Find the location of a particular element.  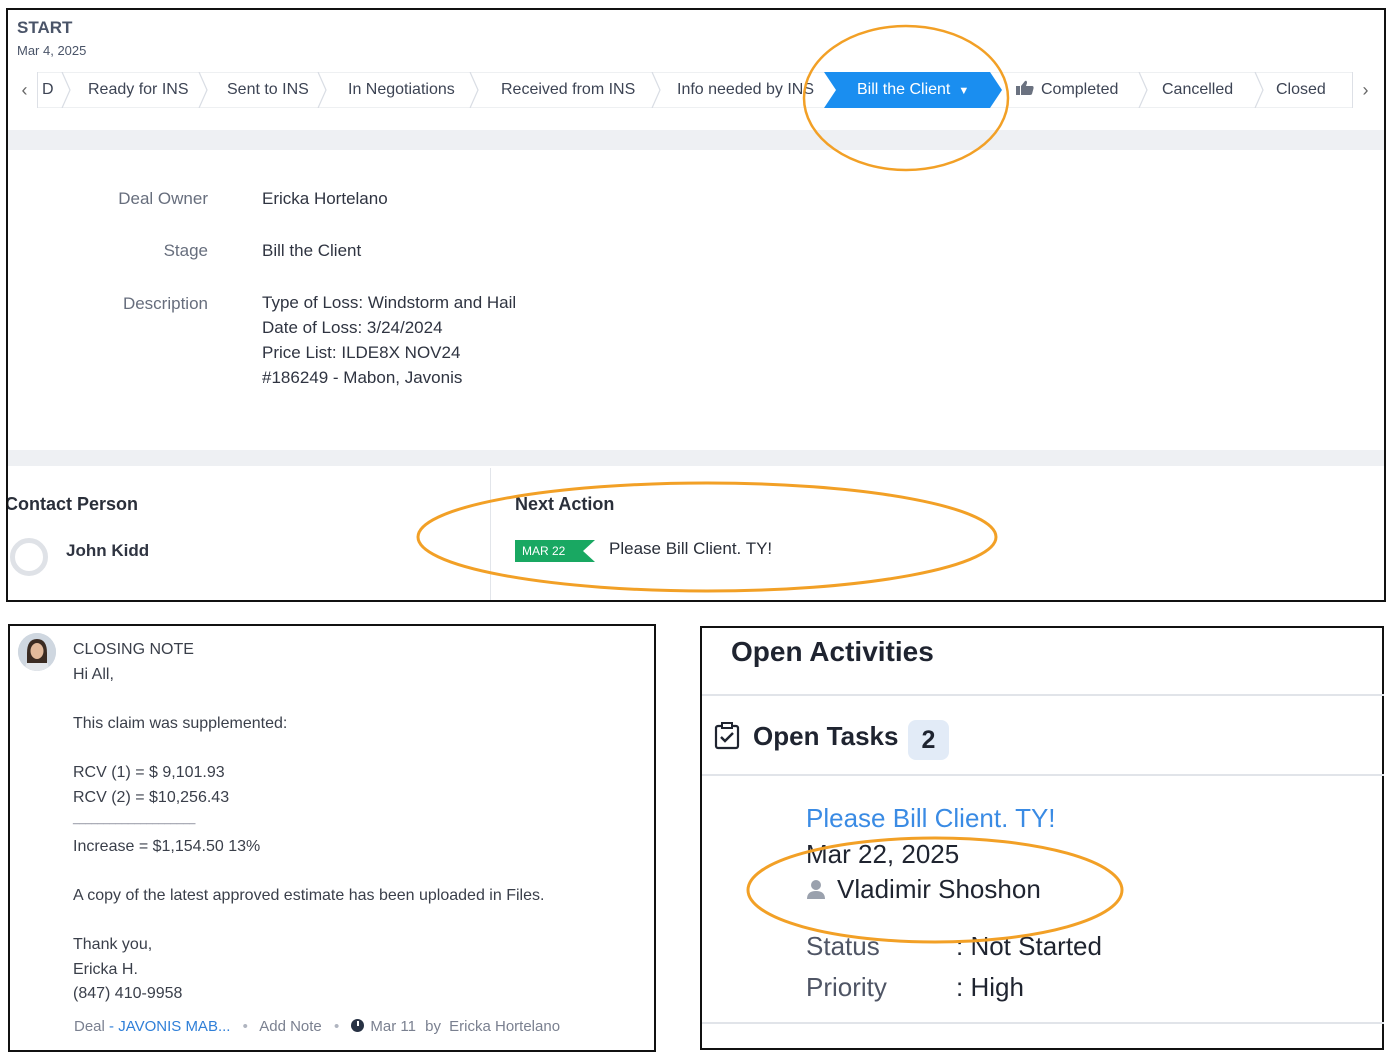

open-tasks-count: 2 is located at coordinates (928, 740).